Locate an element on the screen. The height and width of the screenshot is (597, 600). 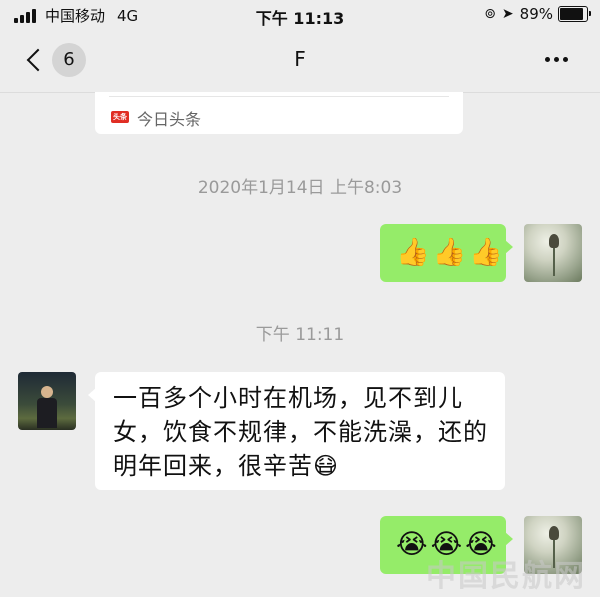
received-message-bubble: 一百多个小时在机场，见不到儿 女，饮食不规律，不能洗澡，还的 明年回来，很辛苦😷 is located at coordinates (296, 431).